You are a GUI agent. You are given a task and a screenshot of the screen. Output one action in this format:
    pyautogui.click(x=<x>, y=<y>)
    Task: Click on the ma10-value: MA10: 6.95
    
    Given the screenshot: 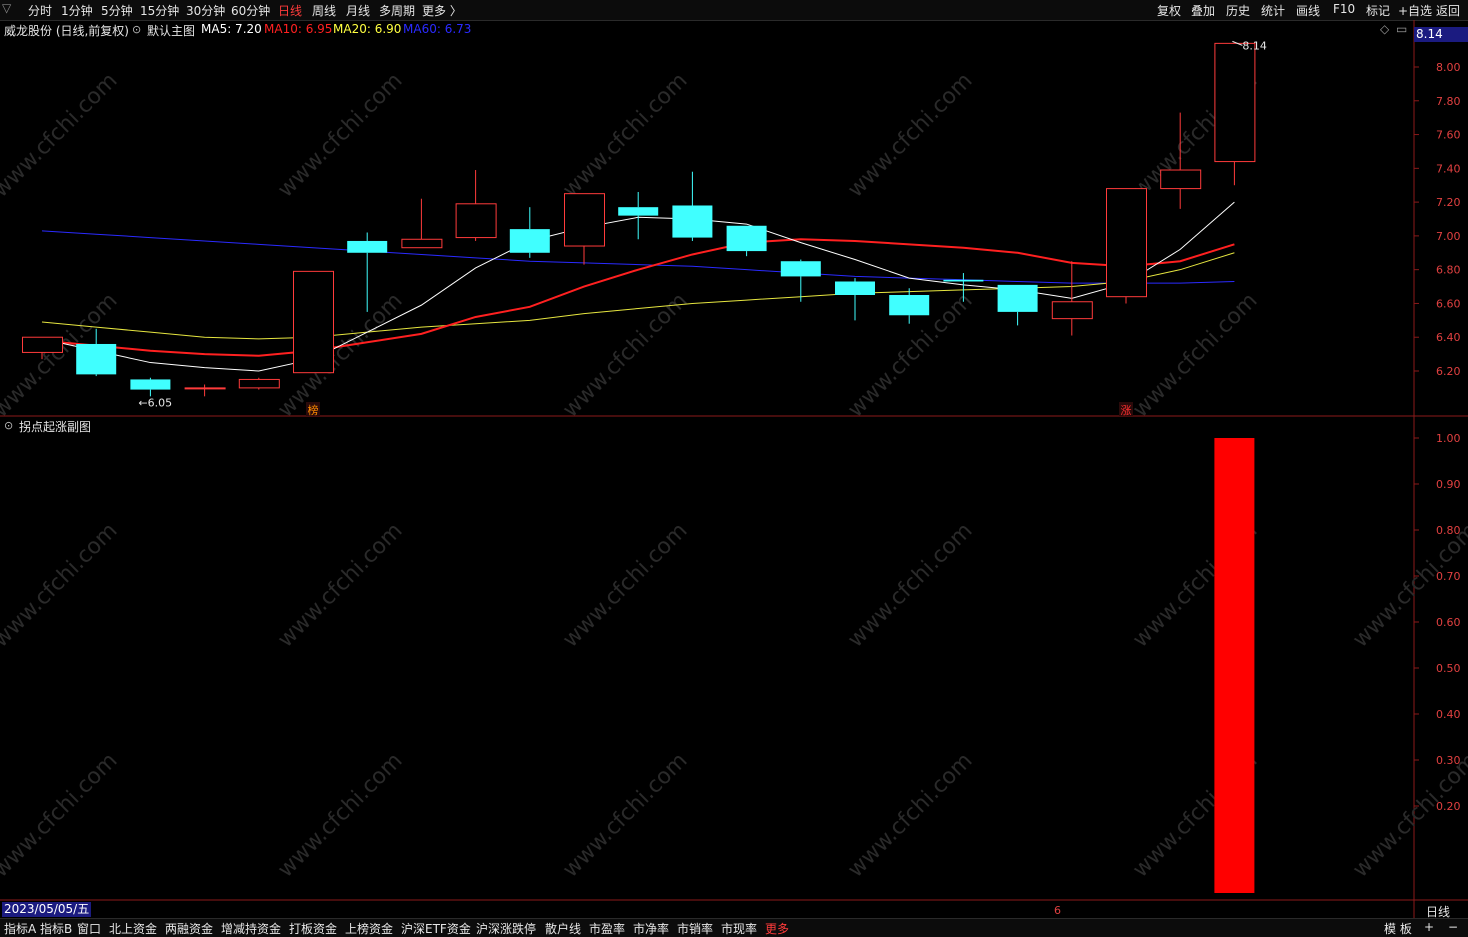 What is the action you would take?
    pyautogui.click(x=298, y=29)
    